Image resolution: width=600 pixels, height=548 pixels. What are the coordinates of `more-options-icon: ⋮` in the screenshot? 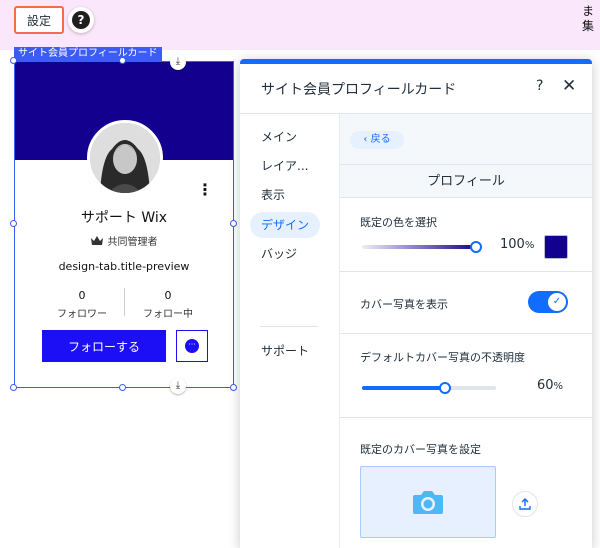 It's located at (205, 190).